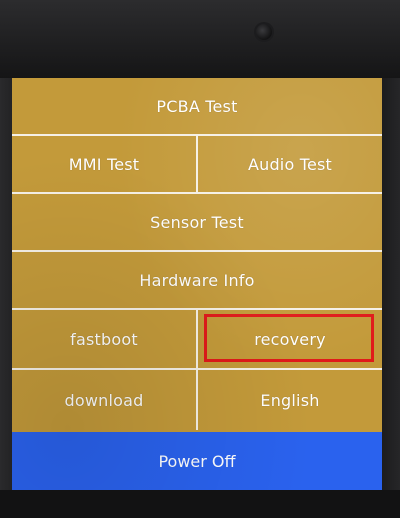 This screenshot has height=518, width=400. I want to click on power-off-button: Power Off, so click(197, 461).